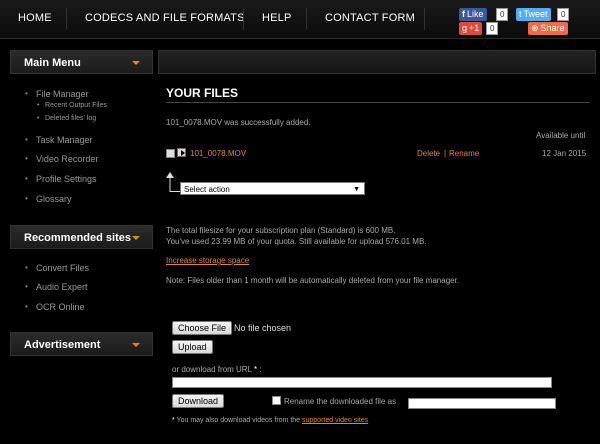 Image resolution: width=600 pixels, height=444 pixels. What do you see at coordinates (561, 135) in the screenshot?
I see `available-until-header: Available until` at bounding box center [561, 135].